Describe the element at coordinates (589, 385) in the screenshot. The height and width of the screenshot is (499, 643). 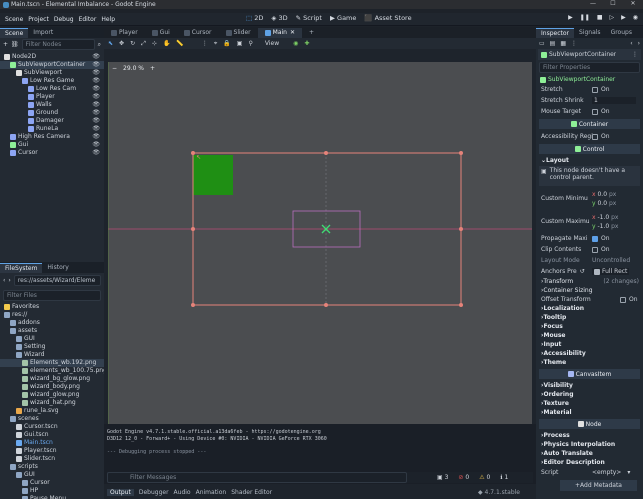
I see `inspector-section: › Visibility` at that location.